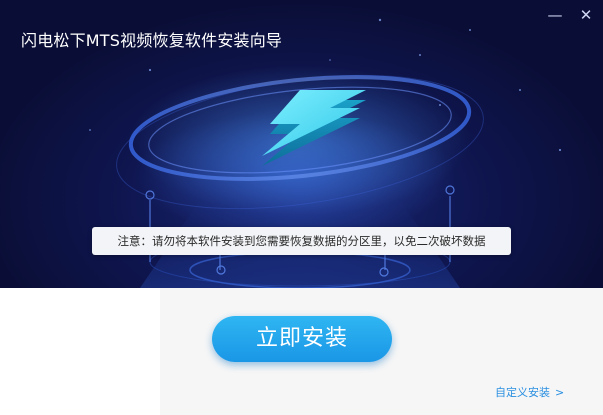 The height and width of the screenshot is (415, 603). What do you see at coordinates (301, 241) in the screenshot?
I see `warning-notice: 注意：请勿将本软件安装到您需要恢复数据的分区里，以免二次破坏数据` at bounding box center [301, 241].